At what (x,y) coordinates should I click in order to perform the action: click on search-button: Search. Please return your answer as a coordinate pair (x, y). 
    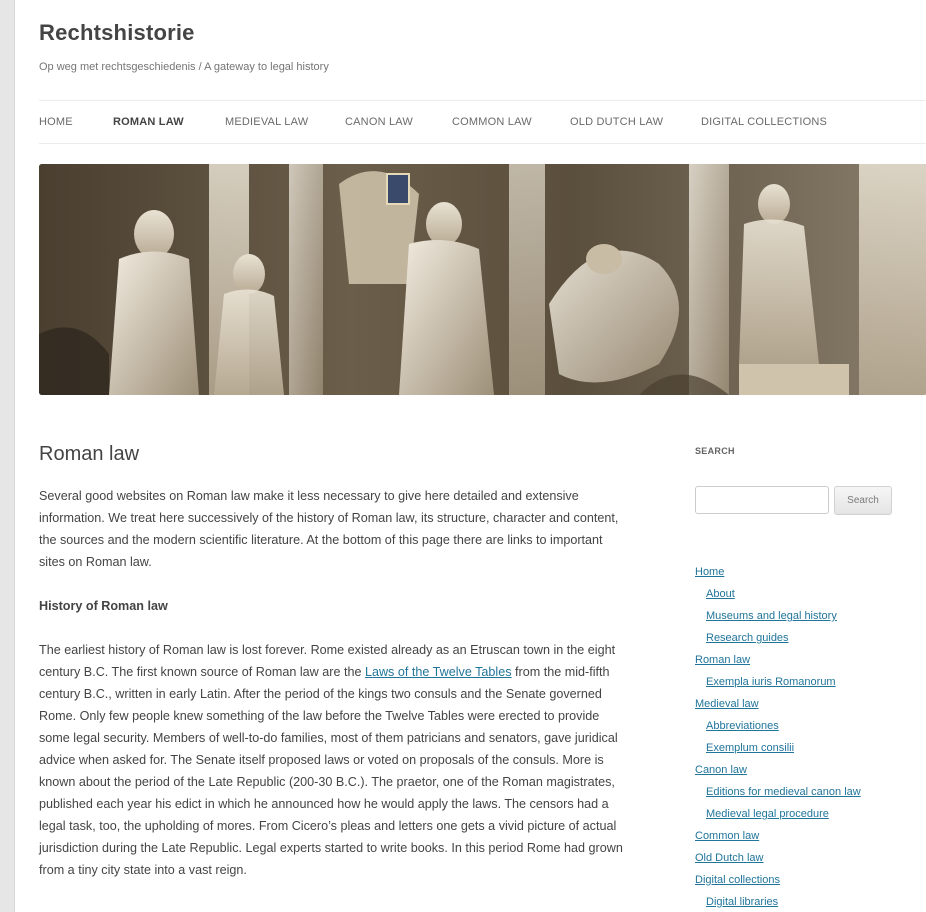
    Looking at the image, I should click on (863, 500).